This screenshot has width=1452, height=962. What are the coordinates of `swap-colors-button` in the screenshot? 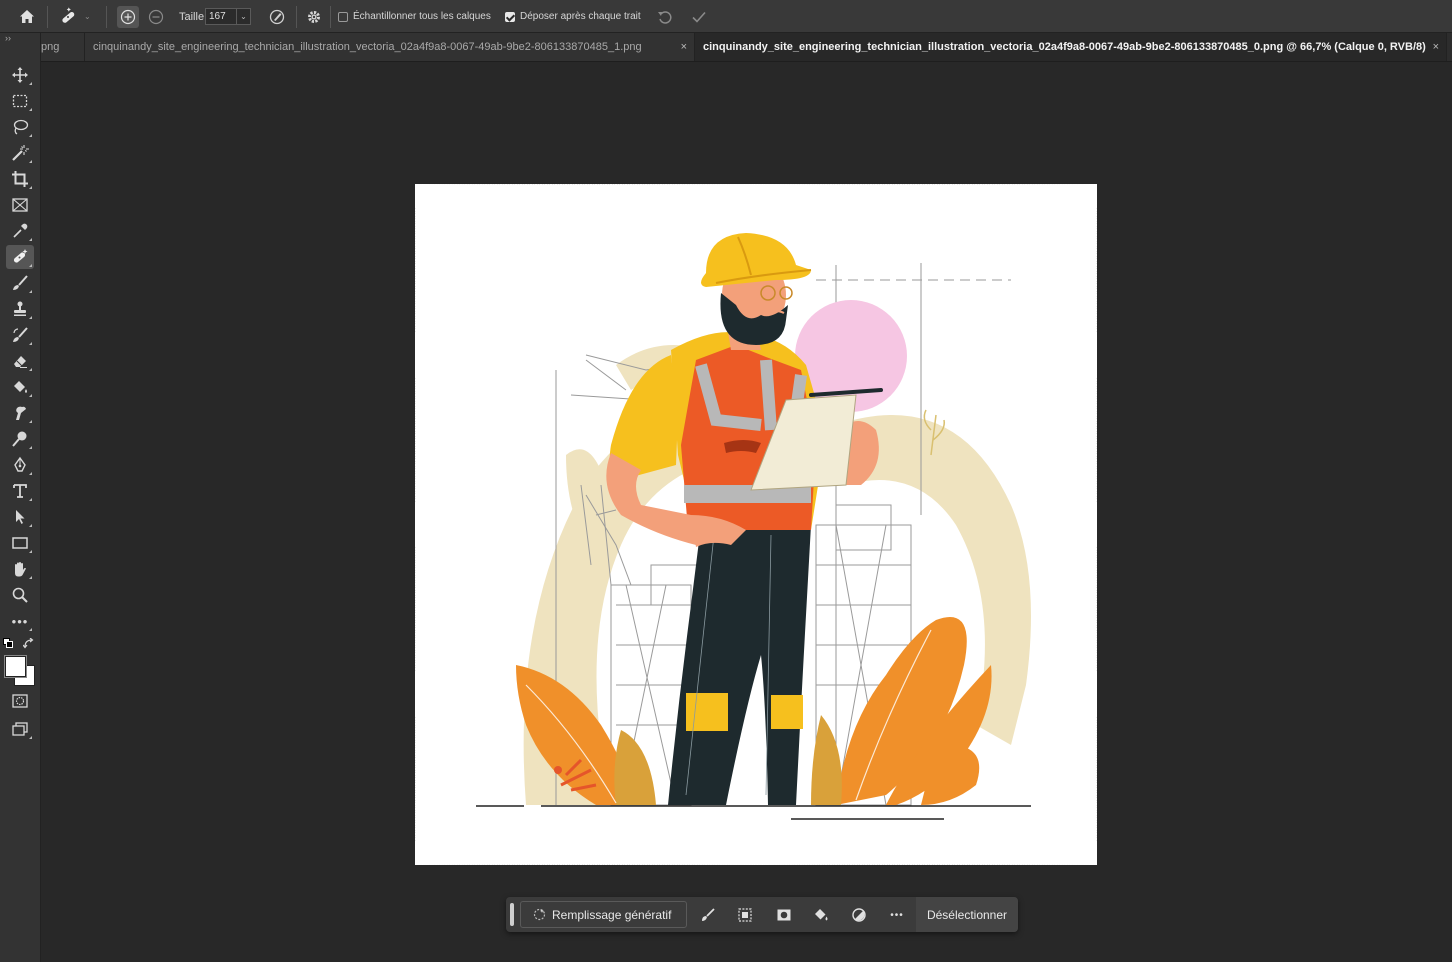 It's located at (28, 644).